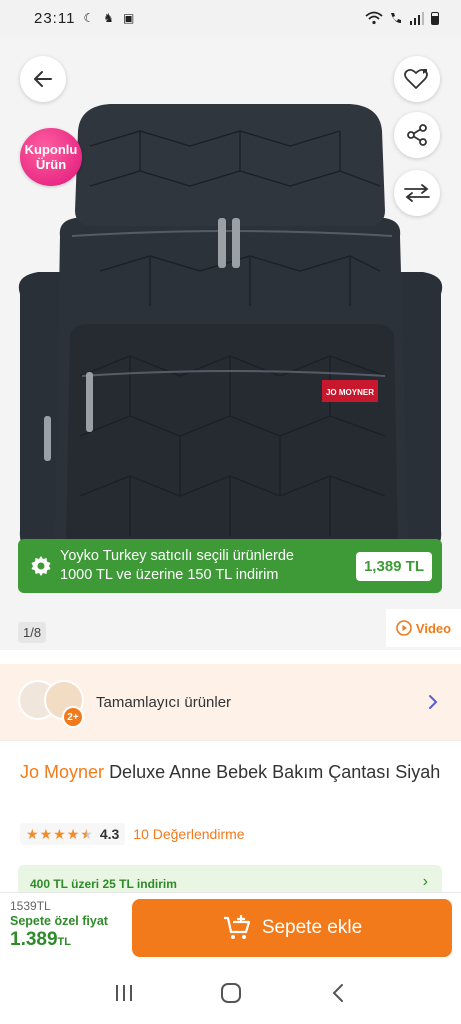 Image resolution: width=461 pixels, height=1024 pixels. I want to click on discount-banner-text: 400 TL üzeri 25 TL indirim, so click(103, 884).